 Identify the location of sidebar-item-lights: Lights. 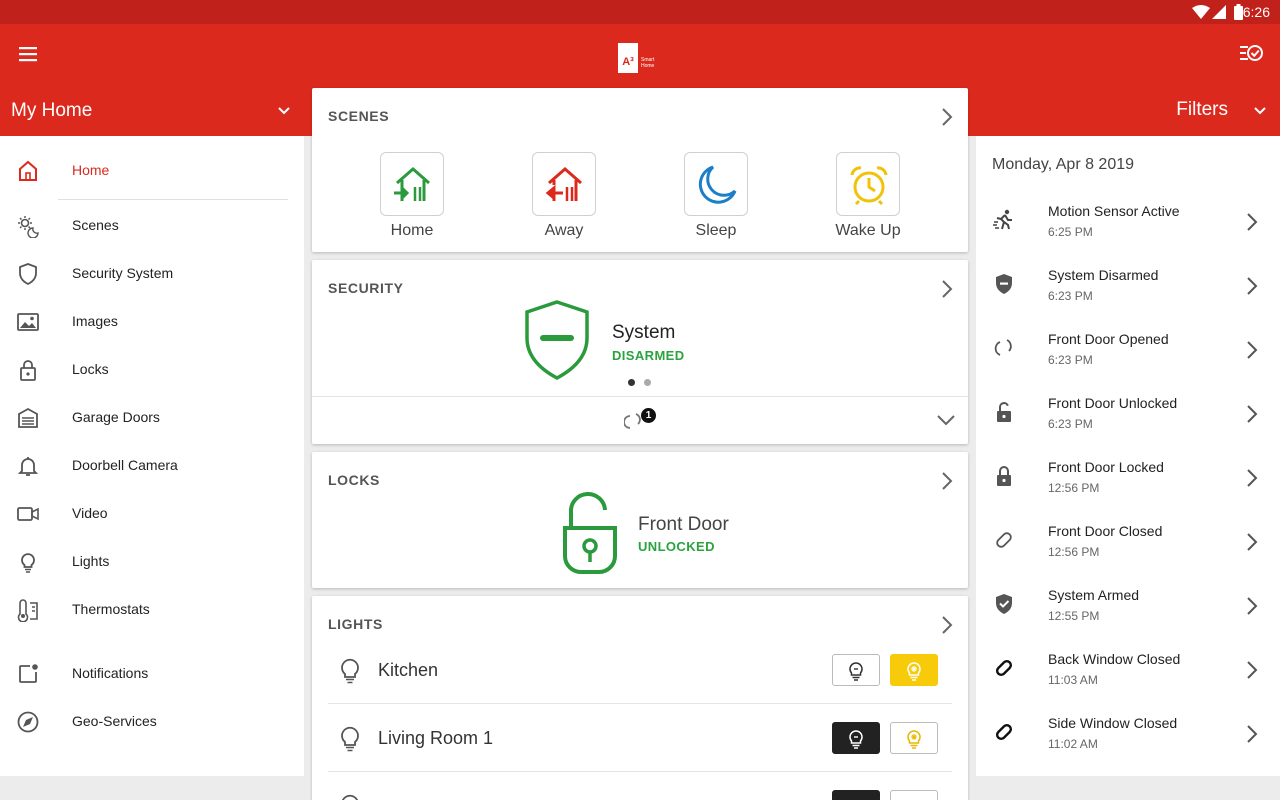
(152, 562).